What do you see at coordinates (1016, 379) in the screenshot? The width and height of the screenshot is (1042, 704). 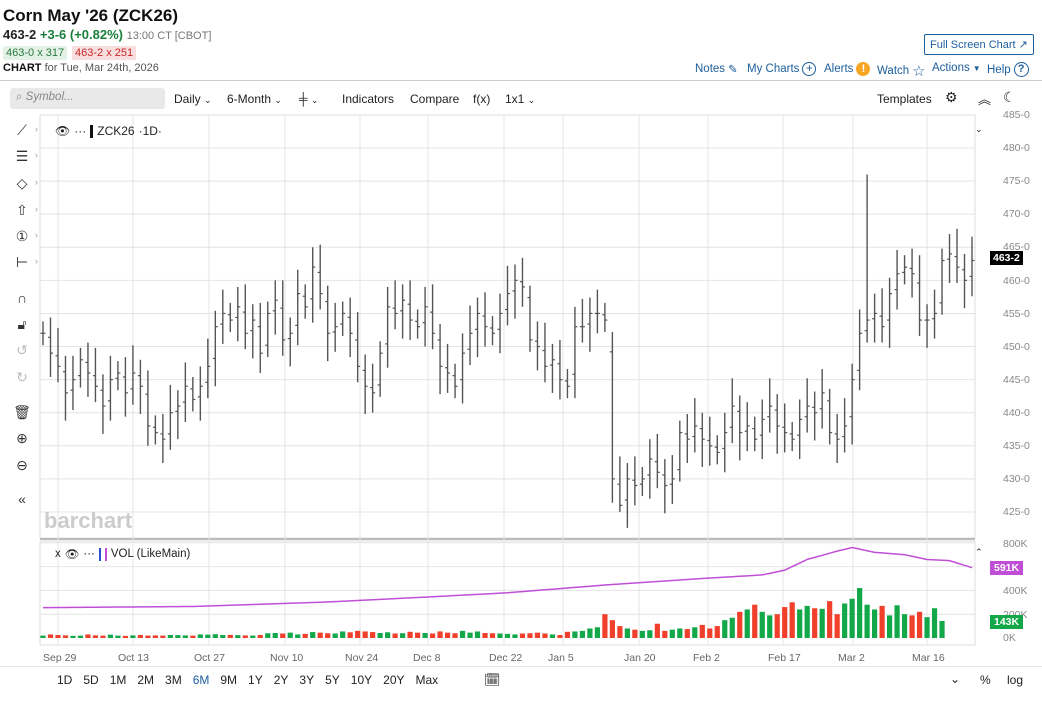 I see `price-axis-label: 445-0` at bounding box center [1016, 379].